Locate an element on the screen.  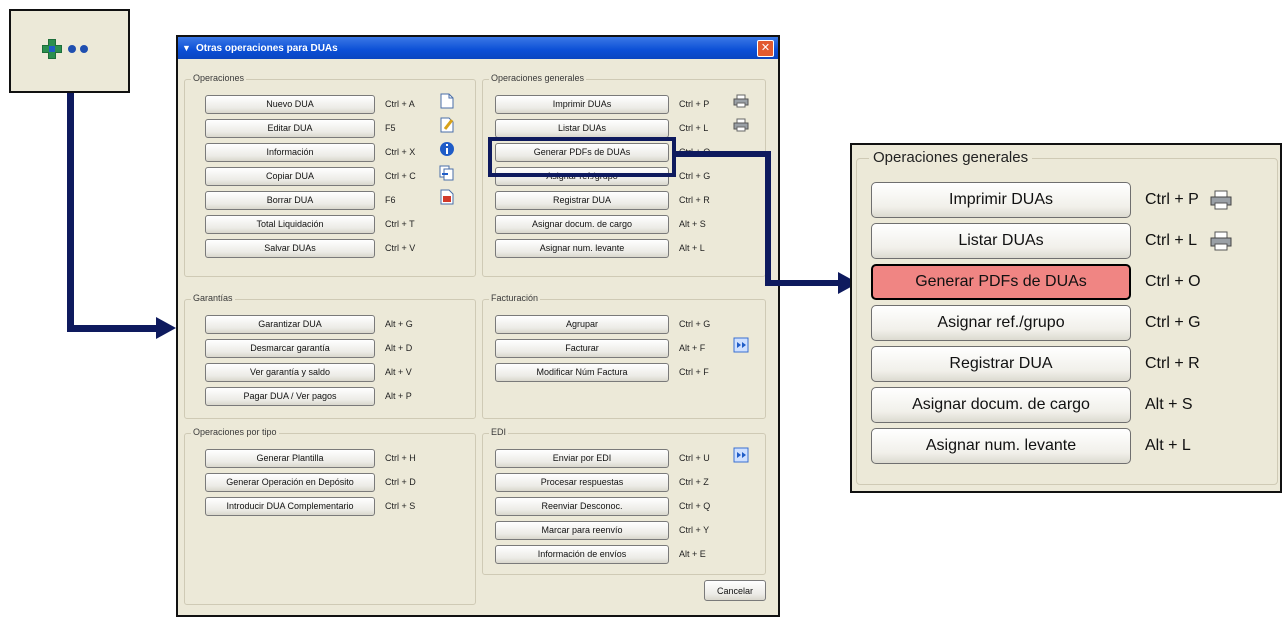
generar-plantilla-button: Generar Plantilla is located at coordinates (290, 458).